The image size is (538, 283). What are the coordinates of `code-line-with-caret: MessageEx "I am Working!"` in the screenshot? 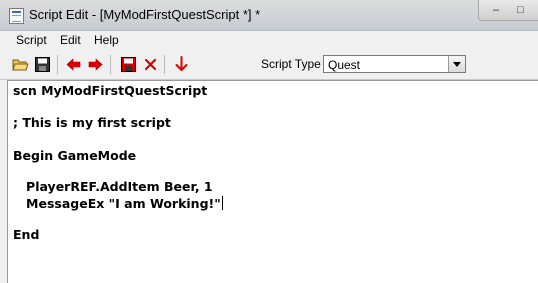 It's located at (118, 204).